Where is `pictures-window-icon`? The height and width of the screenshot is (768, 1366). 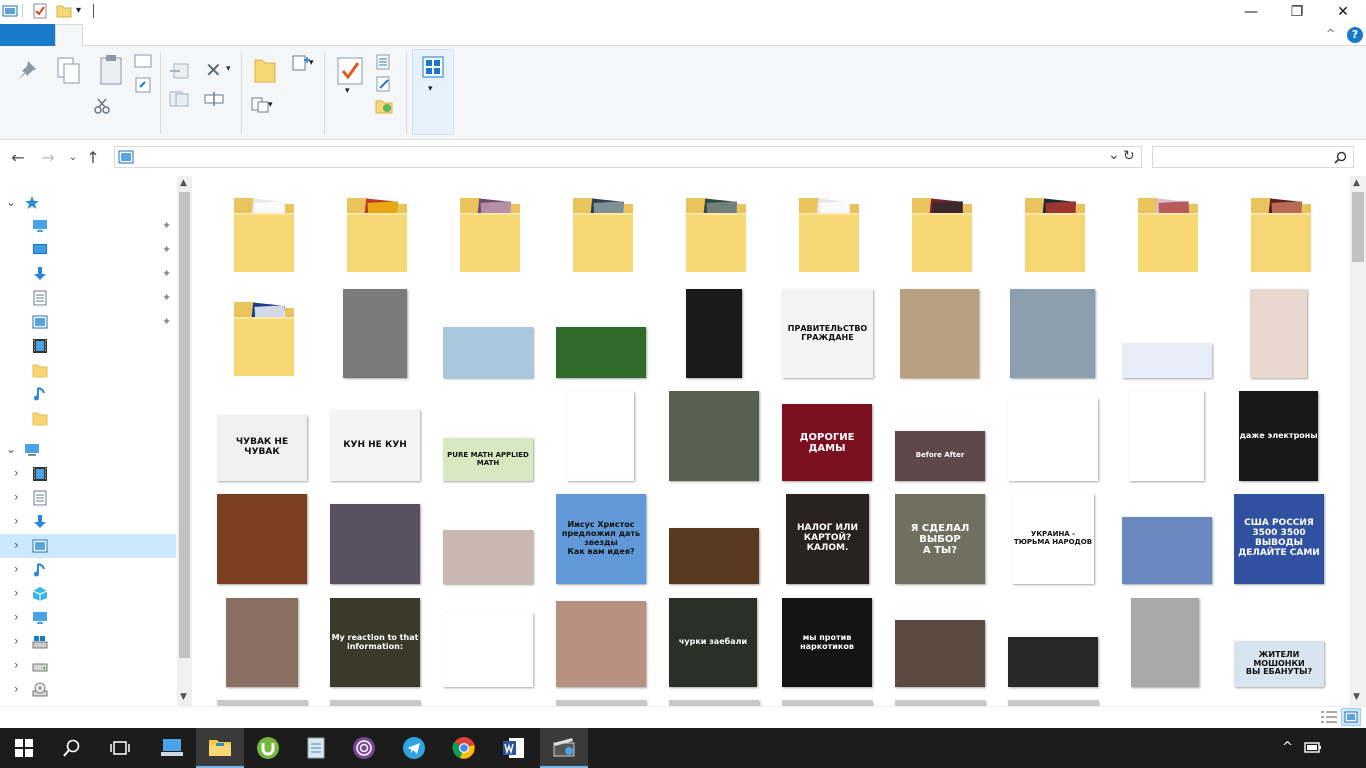 pictures-window-icon is located at coordinates (10, 11).